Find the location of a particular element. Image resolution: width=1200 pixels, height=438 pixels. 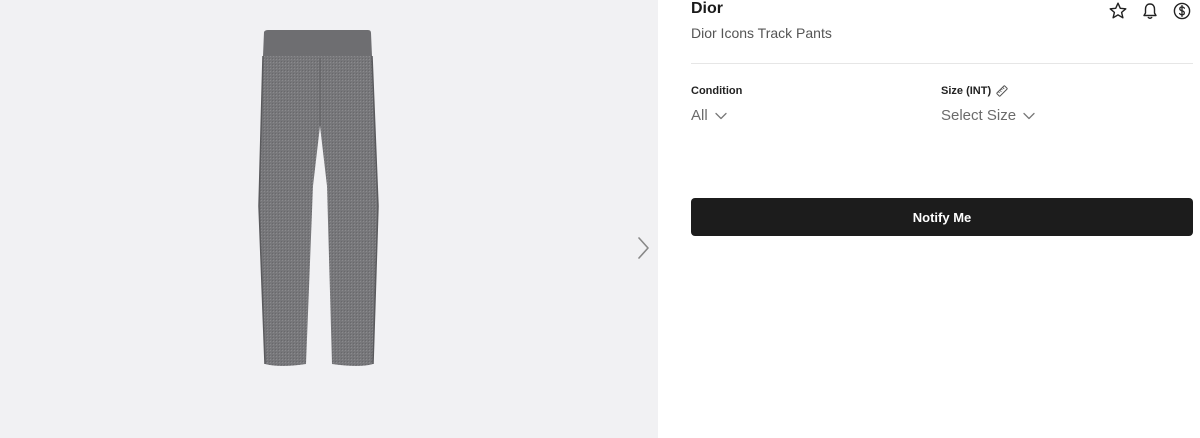

condition-label: Condition is located at coordinates (716, 91).